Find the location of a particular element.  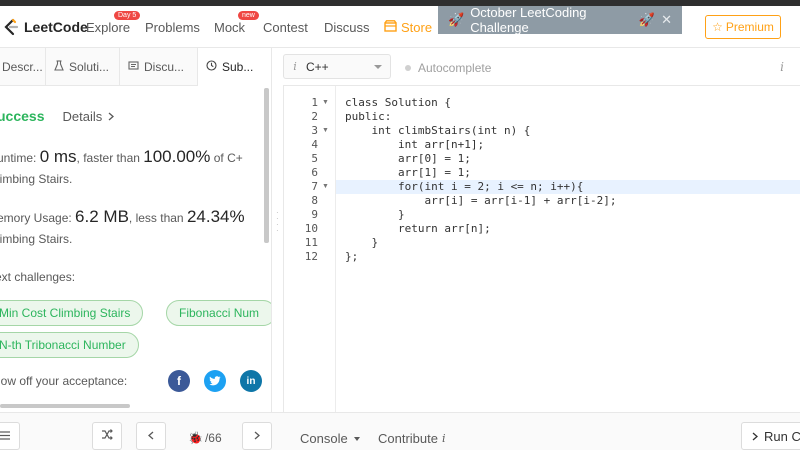

runtime-tail: of C+ is located at coordinates (228, 158).